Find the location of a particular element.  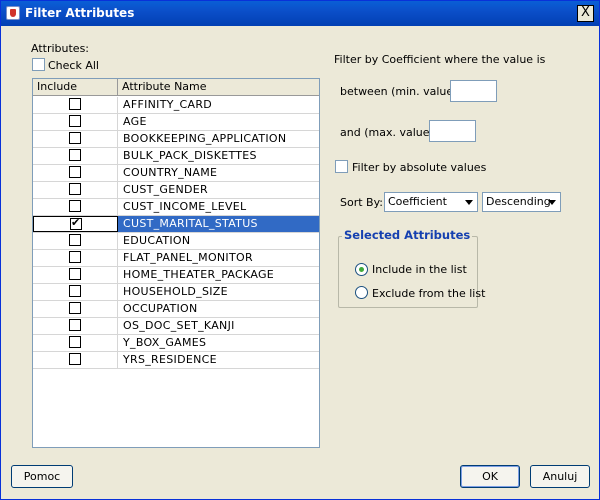

attribute-name-cell: EDUCATION is located at coordinates (218, 241).